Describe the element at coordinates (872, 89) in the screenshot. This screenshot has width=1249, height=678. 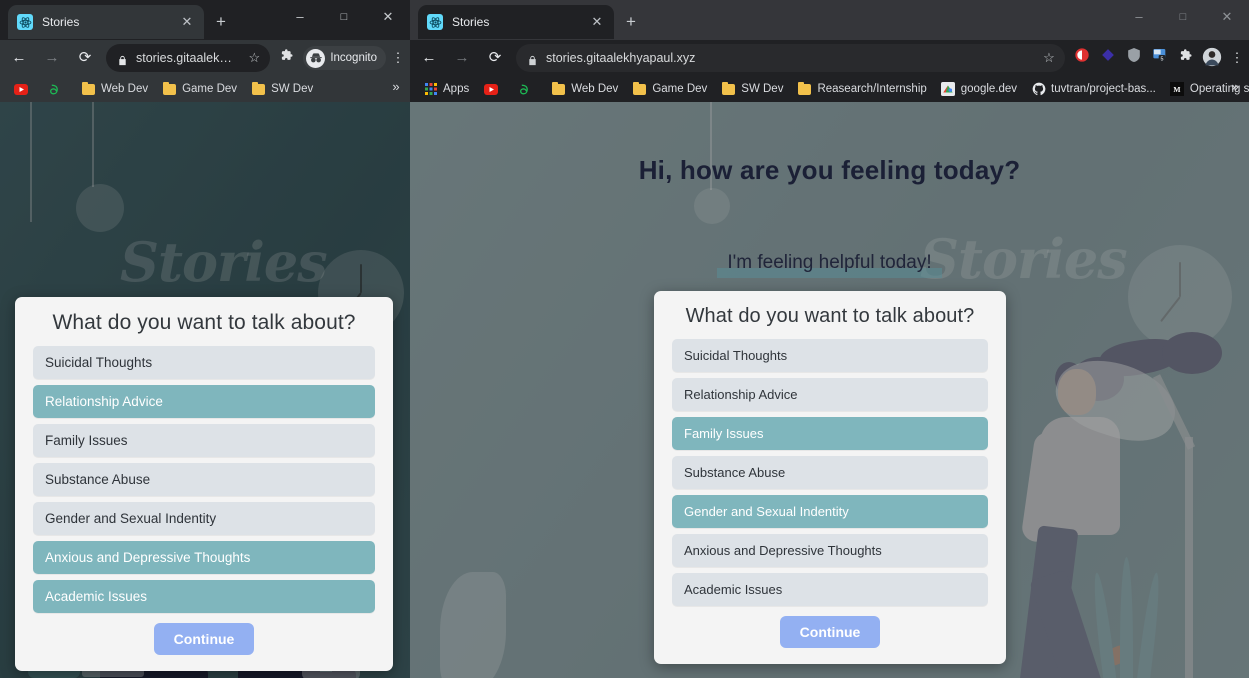
I see `bookmark-label: Reasearch/Internship` at that location.